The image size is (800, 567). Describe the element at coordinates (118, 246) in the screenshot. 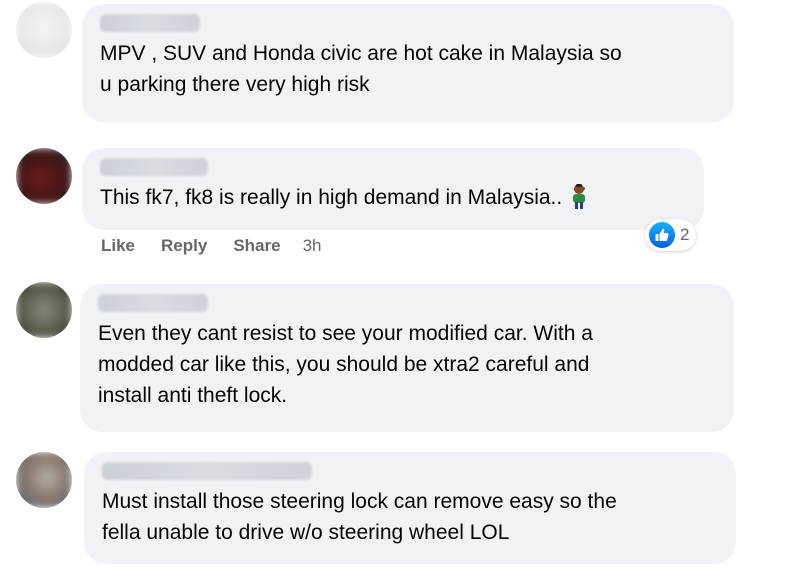

I see `like-button: Like` at that location.